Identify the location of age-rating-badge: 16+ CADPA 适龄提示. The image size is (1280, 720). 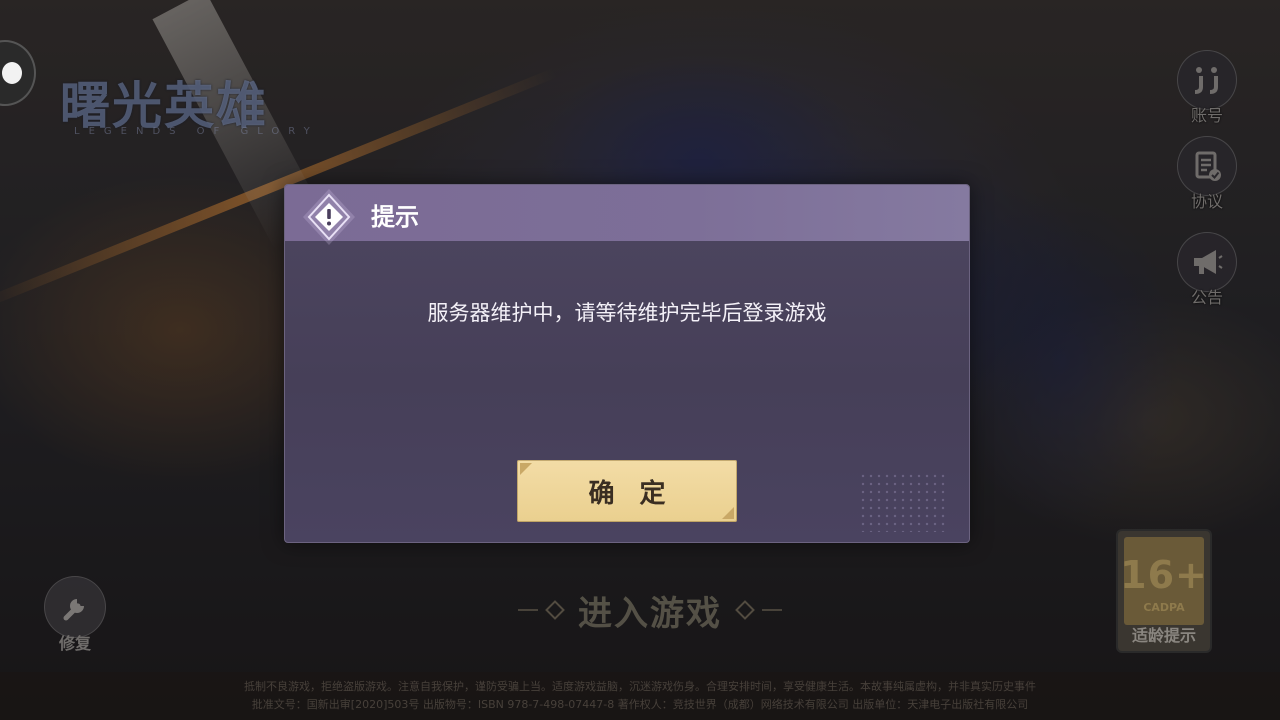
(1164, 591).